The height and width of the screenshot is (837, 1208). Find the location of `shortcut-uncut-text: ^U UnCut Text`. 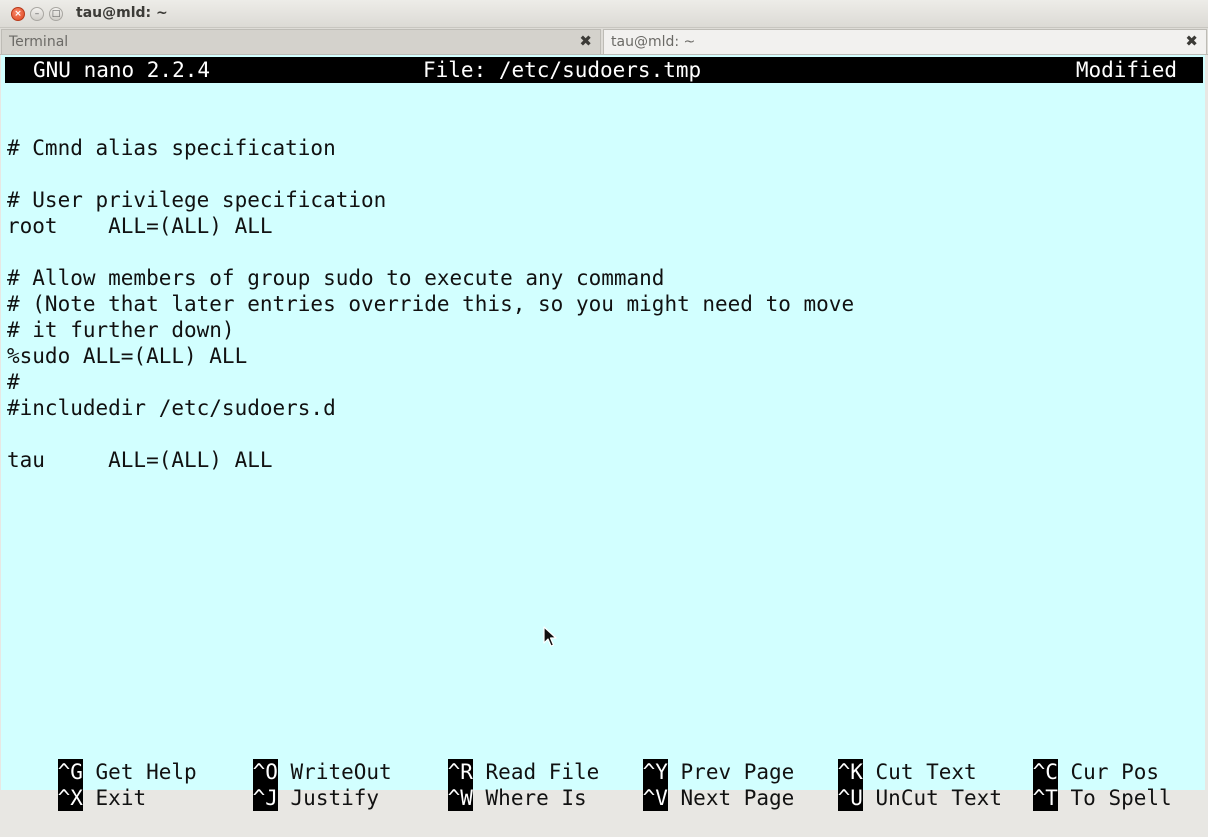

shortcut-uncut-text: ^U UnCut Text is located at coordinates (894, 785).